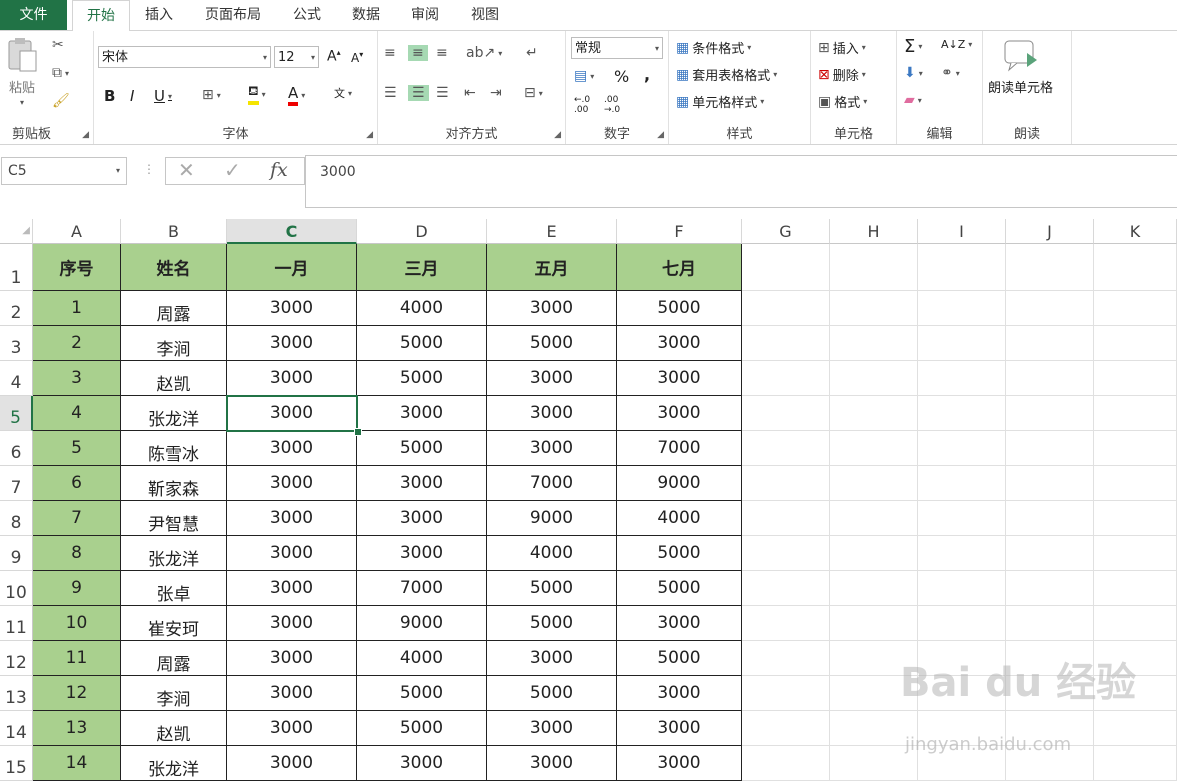 The image size is (1177, 781). Describe the element at coordinates (16, 483) in the screenshot. I see `row-header-7: 7` at that location.